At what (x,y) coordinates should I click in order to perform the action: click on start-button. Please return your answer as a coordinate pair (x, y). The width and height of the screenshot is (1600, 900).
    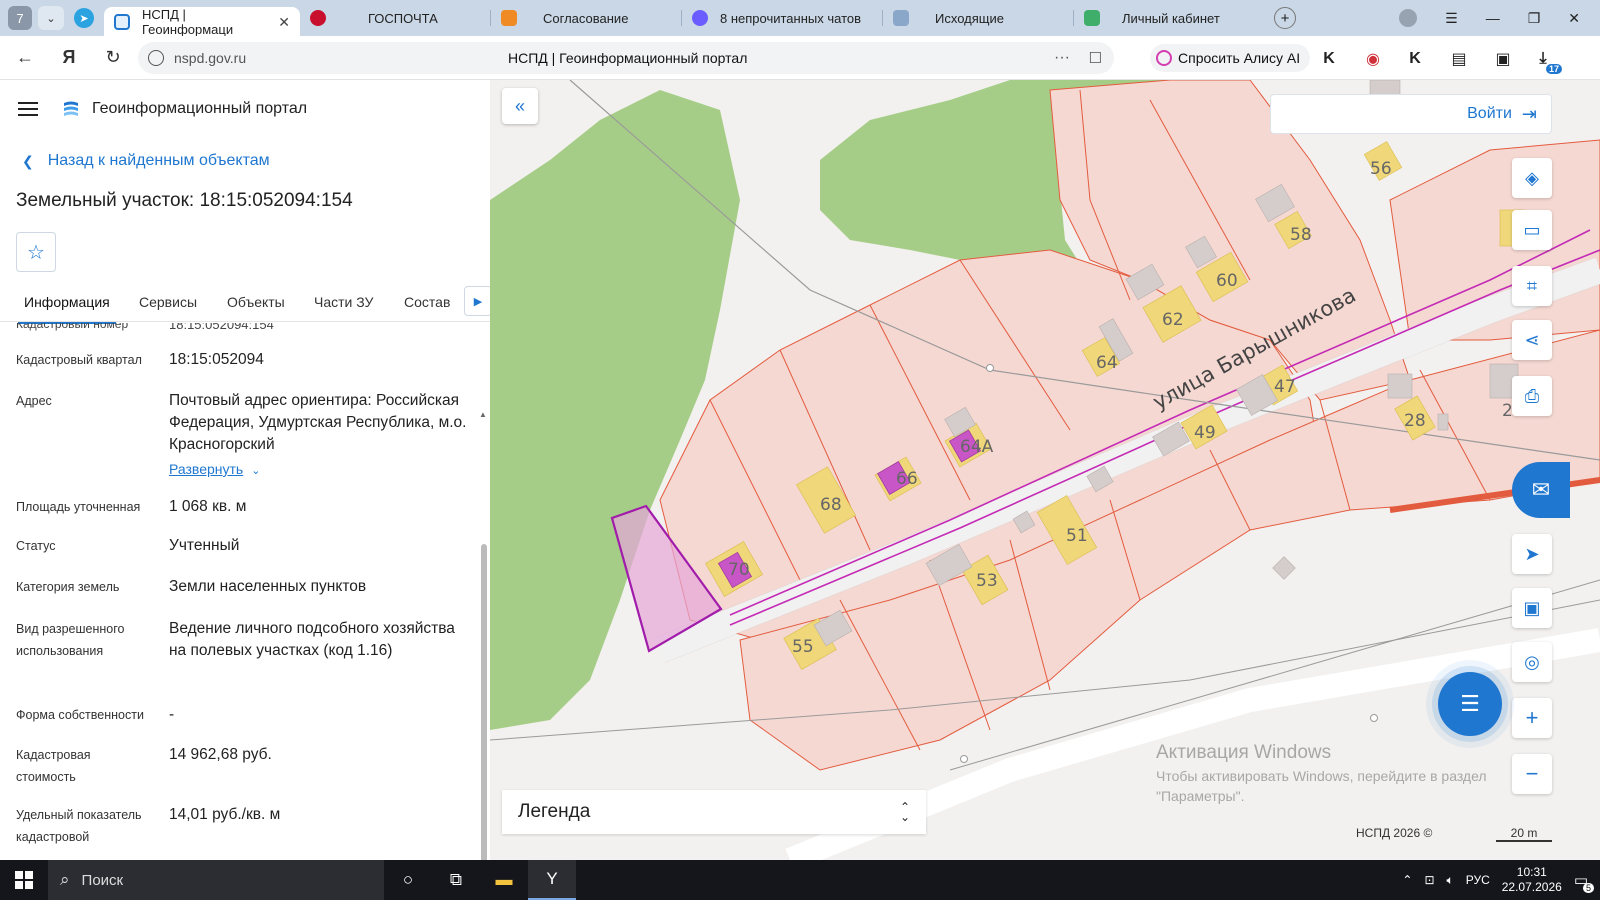
    Looking at the image, I should click on (24, 880).